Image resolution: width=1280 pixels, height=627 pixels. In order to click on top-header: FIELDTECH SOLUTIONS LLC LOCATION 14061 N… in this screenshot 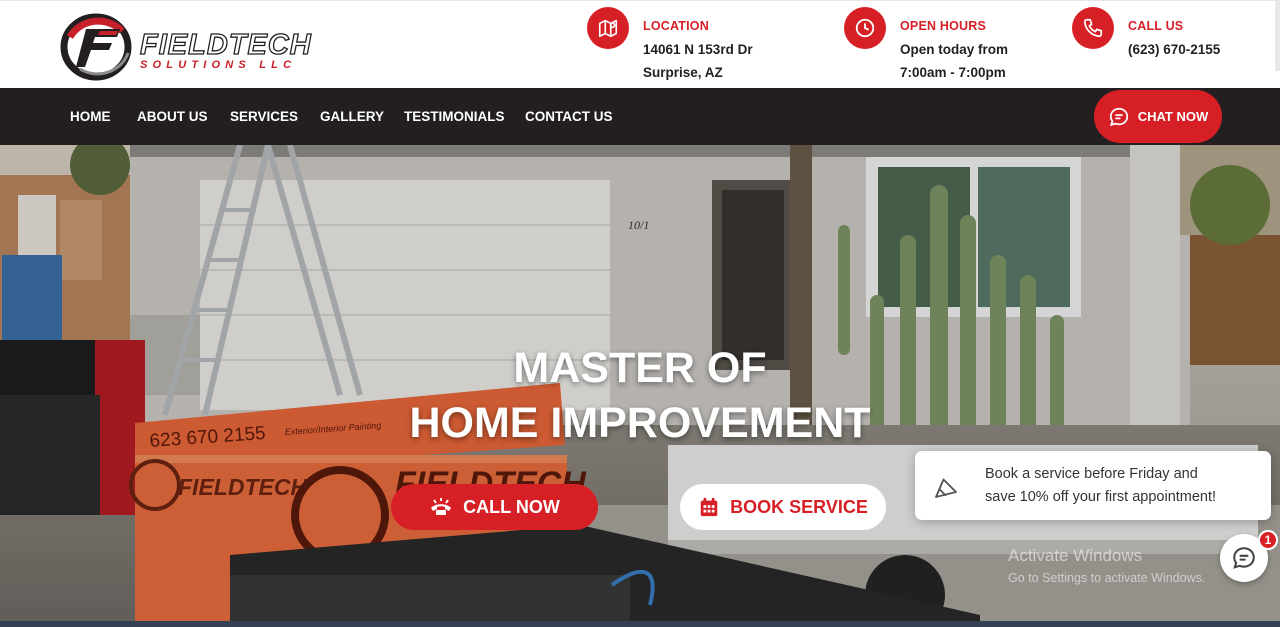, I will do `click(640, 44)`.